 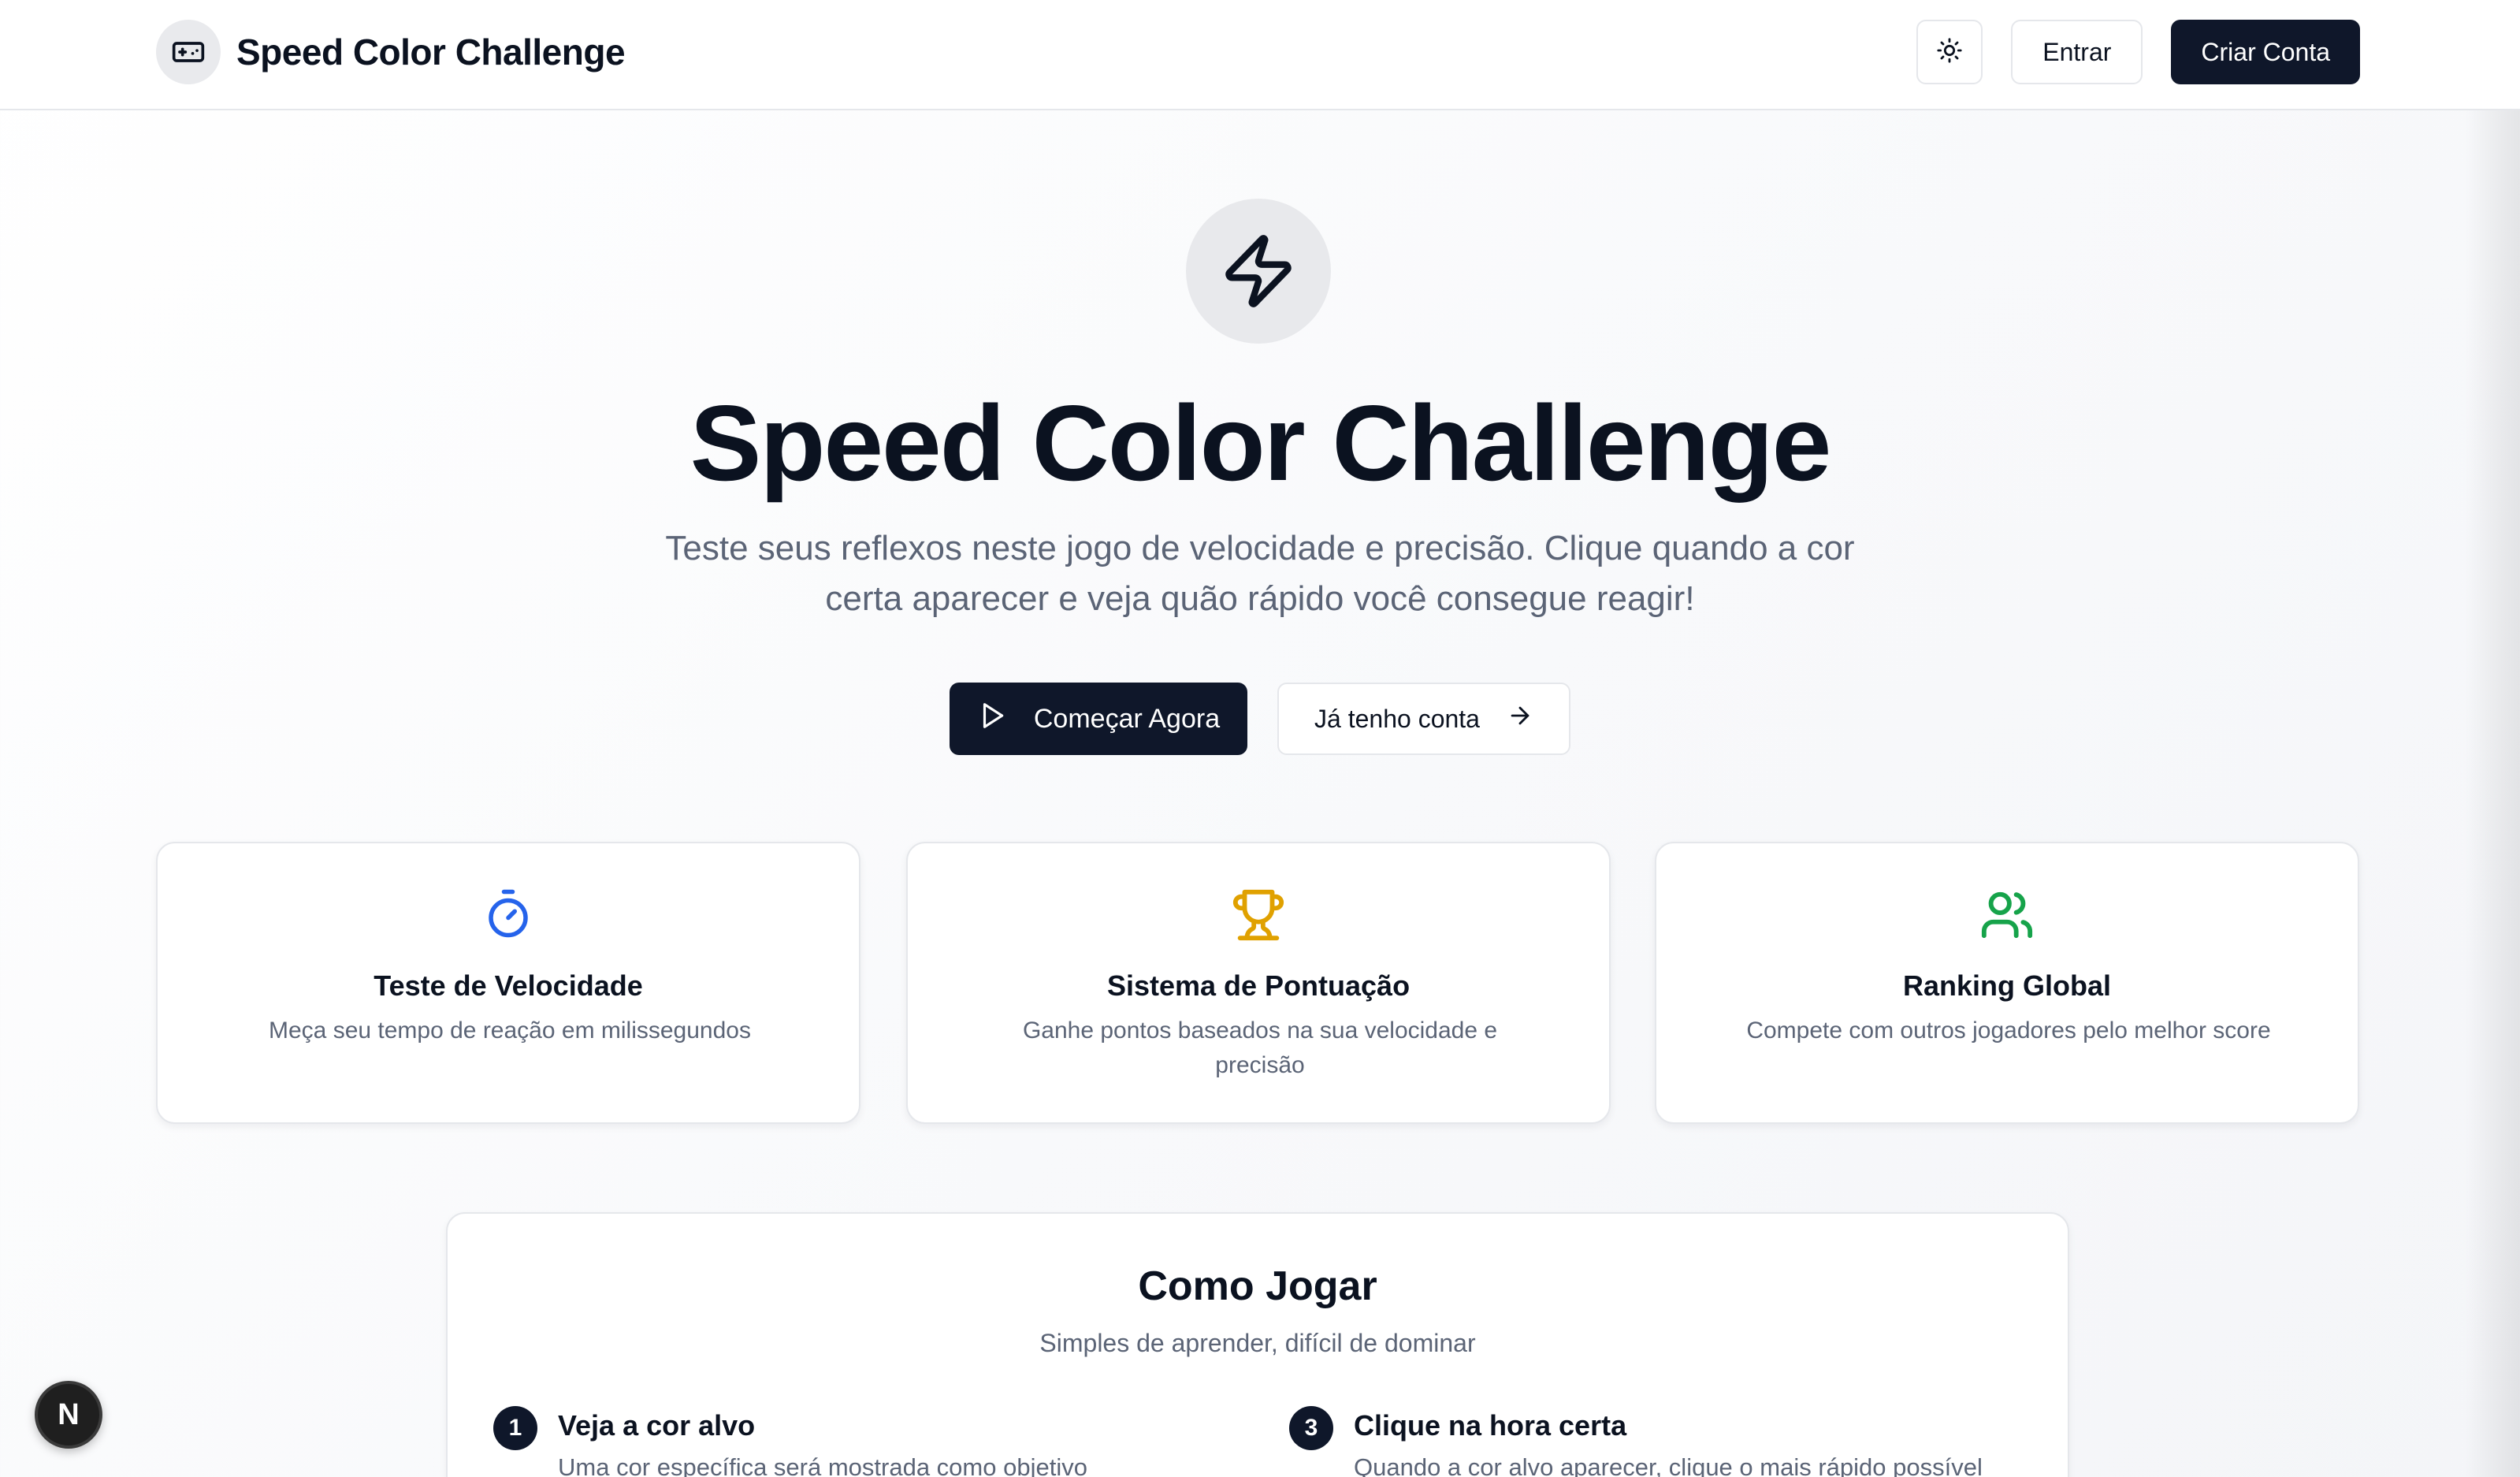 I want to click on step-title: Clique na hora certa, so click(x=1490, y=1425).